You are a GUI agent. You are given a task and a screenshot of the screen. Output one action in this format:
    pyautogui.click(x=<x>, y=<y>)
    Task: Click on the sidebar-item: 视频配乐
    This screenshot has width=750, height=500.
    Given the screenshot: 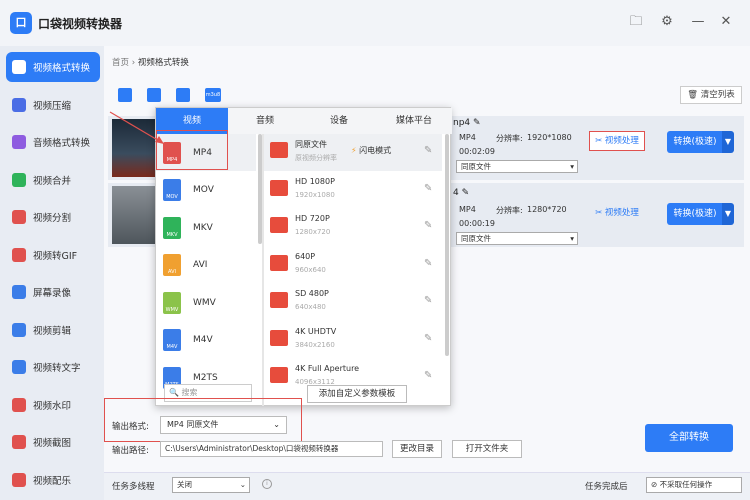 What is the action you would take?
    pyautogui.click(x=53, y=480)
    